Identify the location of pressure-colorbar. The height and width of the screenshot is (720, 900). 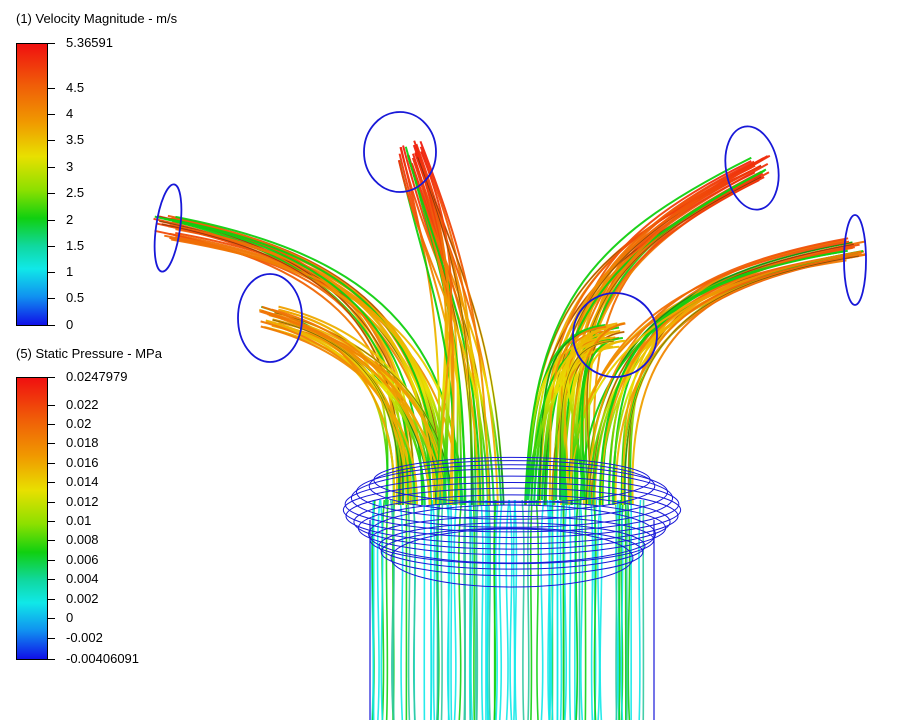
(32, 518).